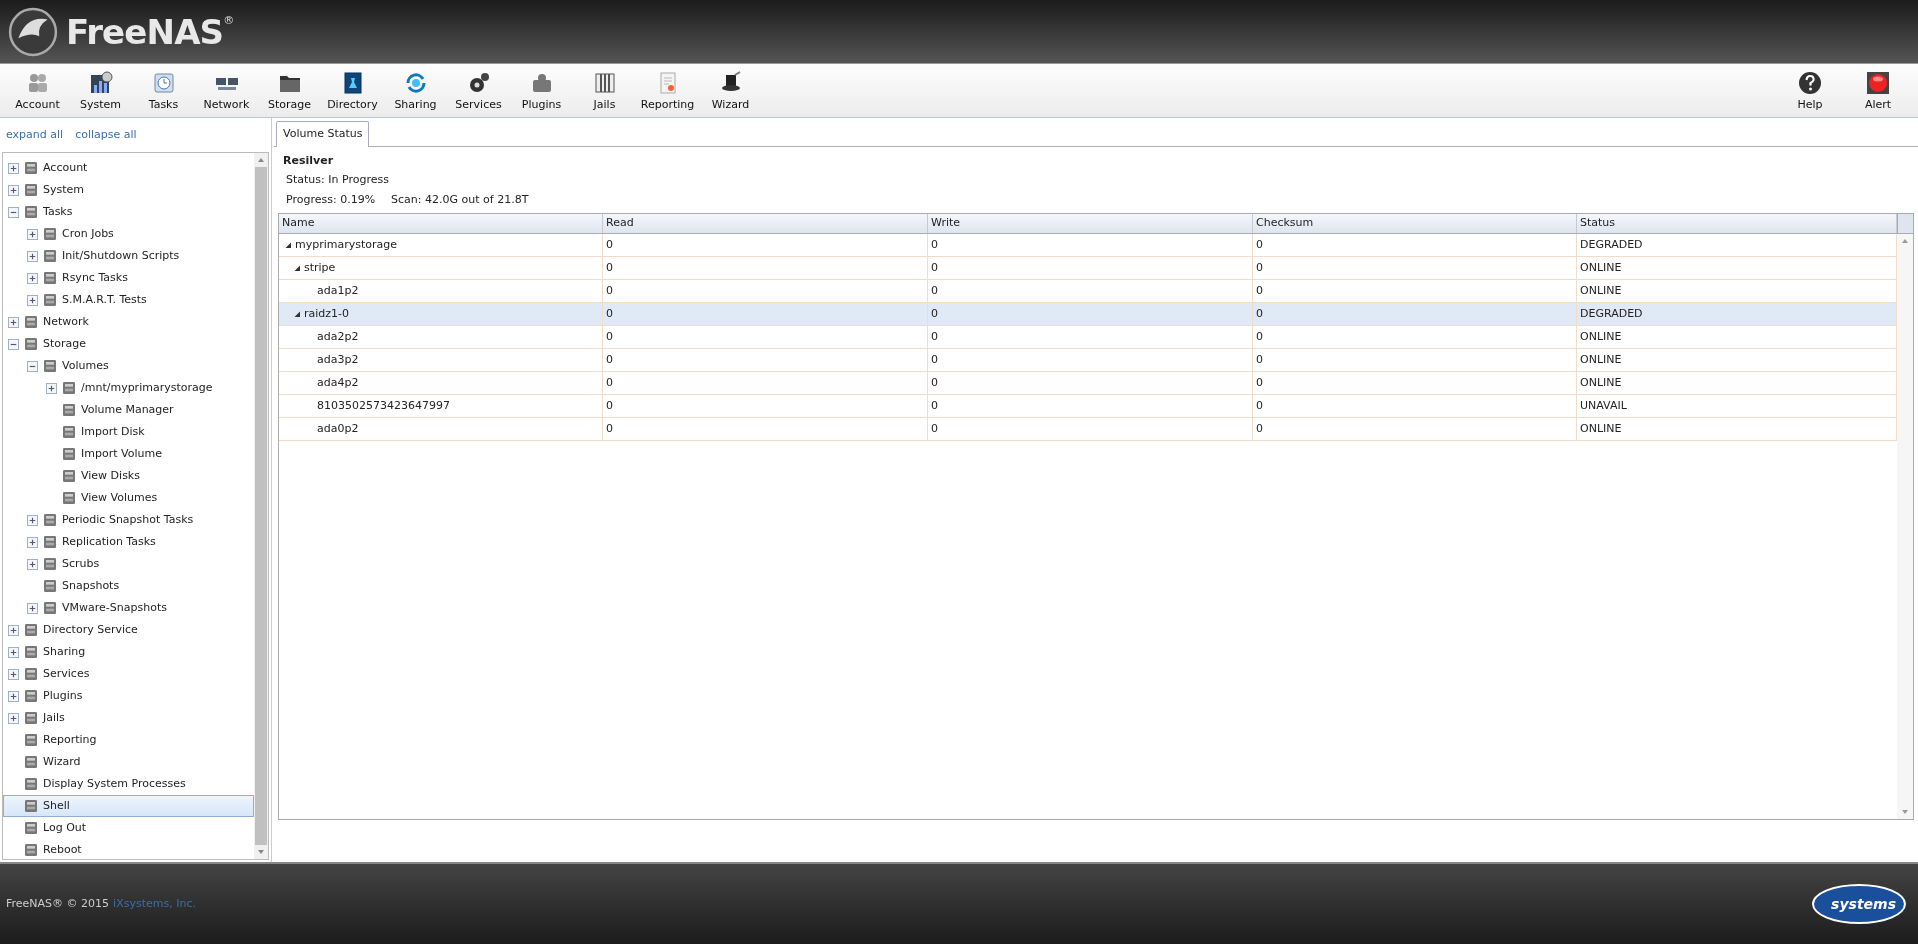 This screenshot has height=944, width=1918. What do you see at coordinates (128, 520) in the screenshot?
I see `tree-item: Periodic Snapshot Tasks` at bounding box center [128, 520].